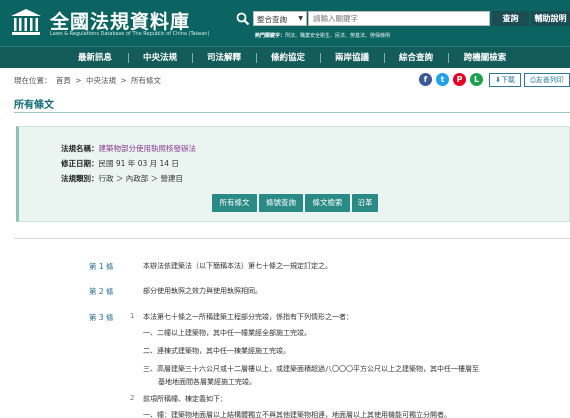 The image size is (570, 418). Describe the element at coordinates (288, 58) in the screenshot. I see `nav-item-treaties: 條約協定` at that location.